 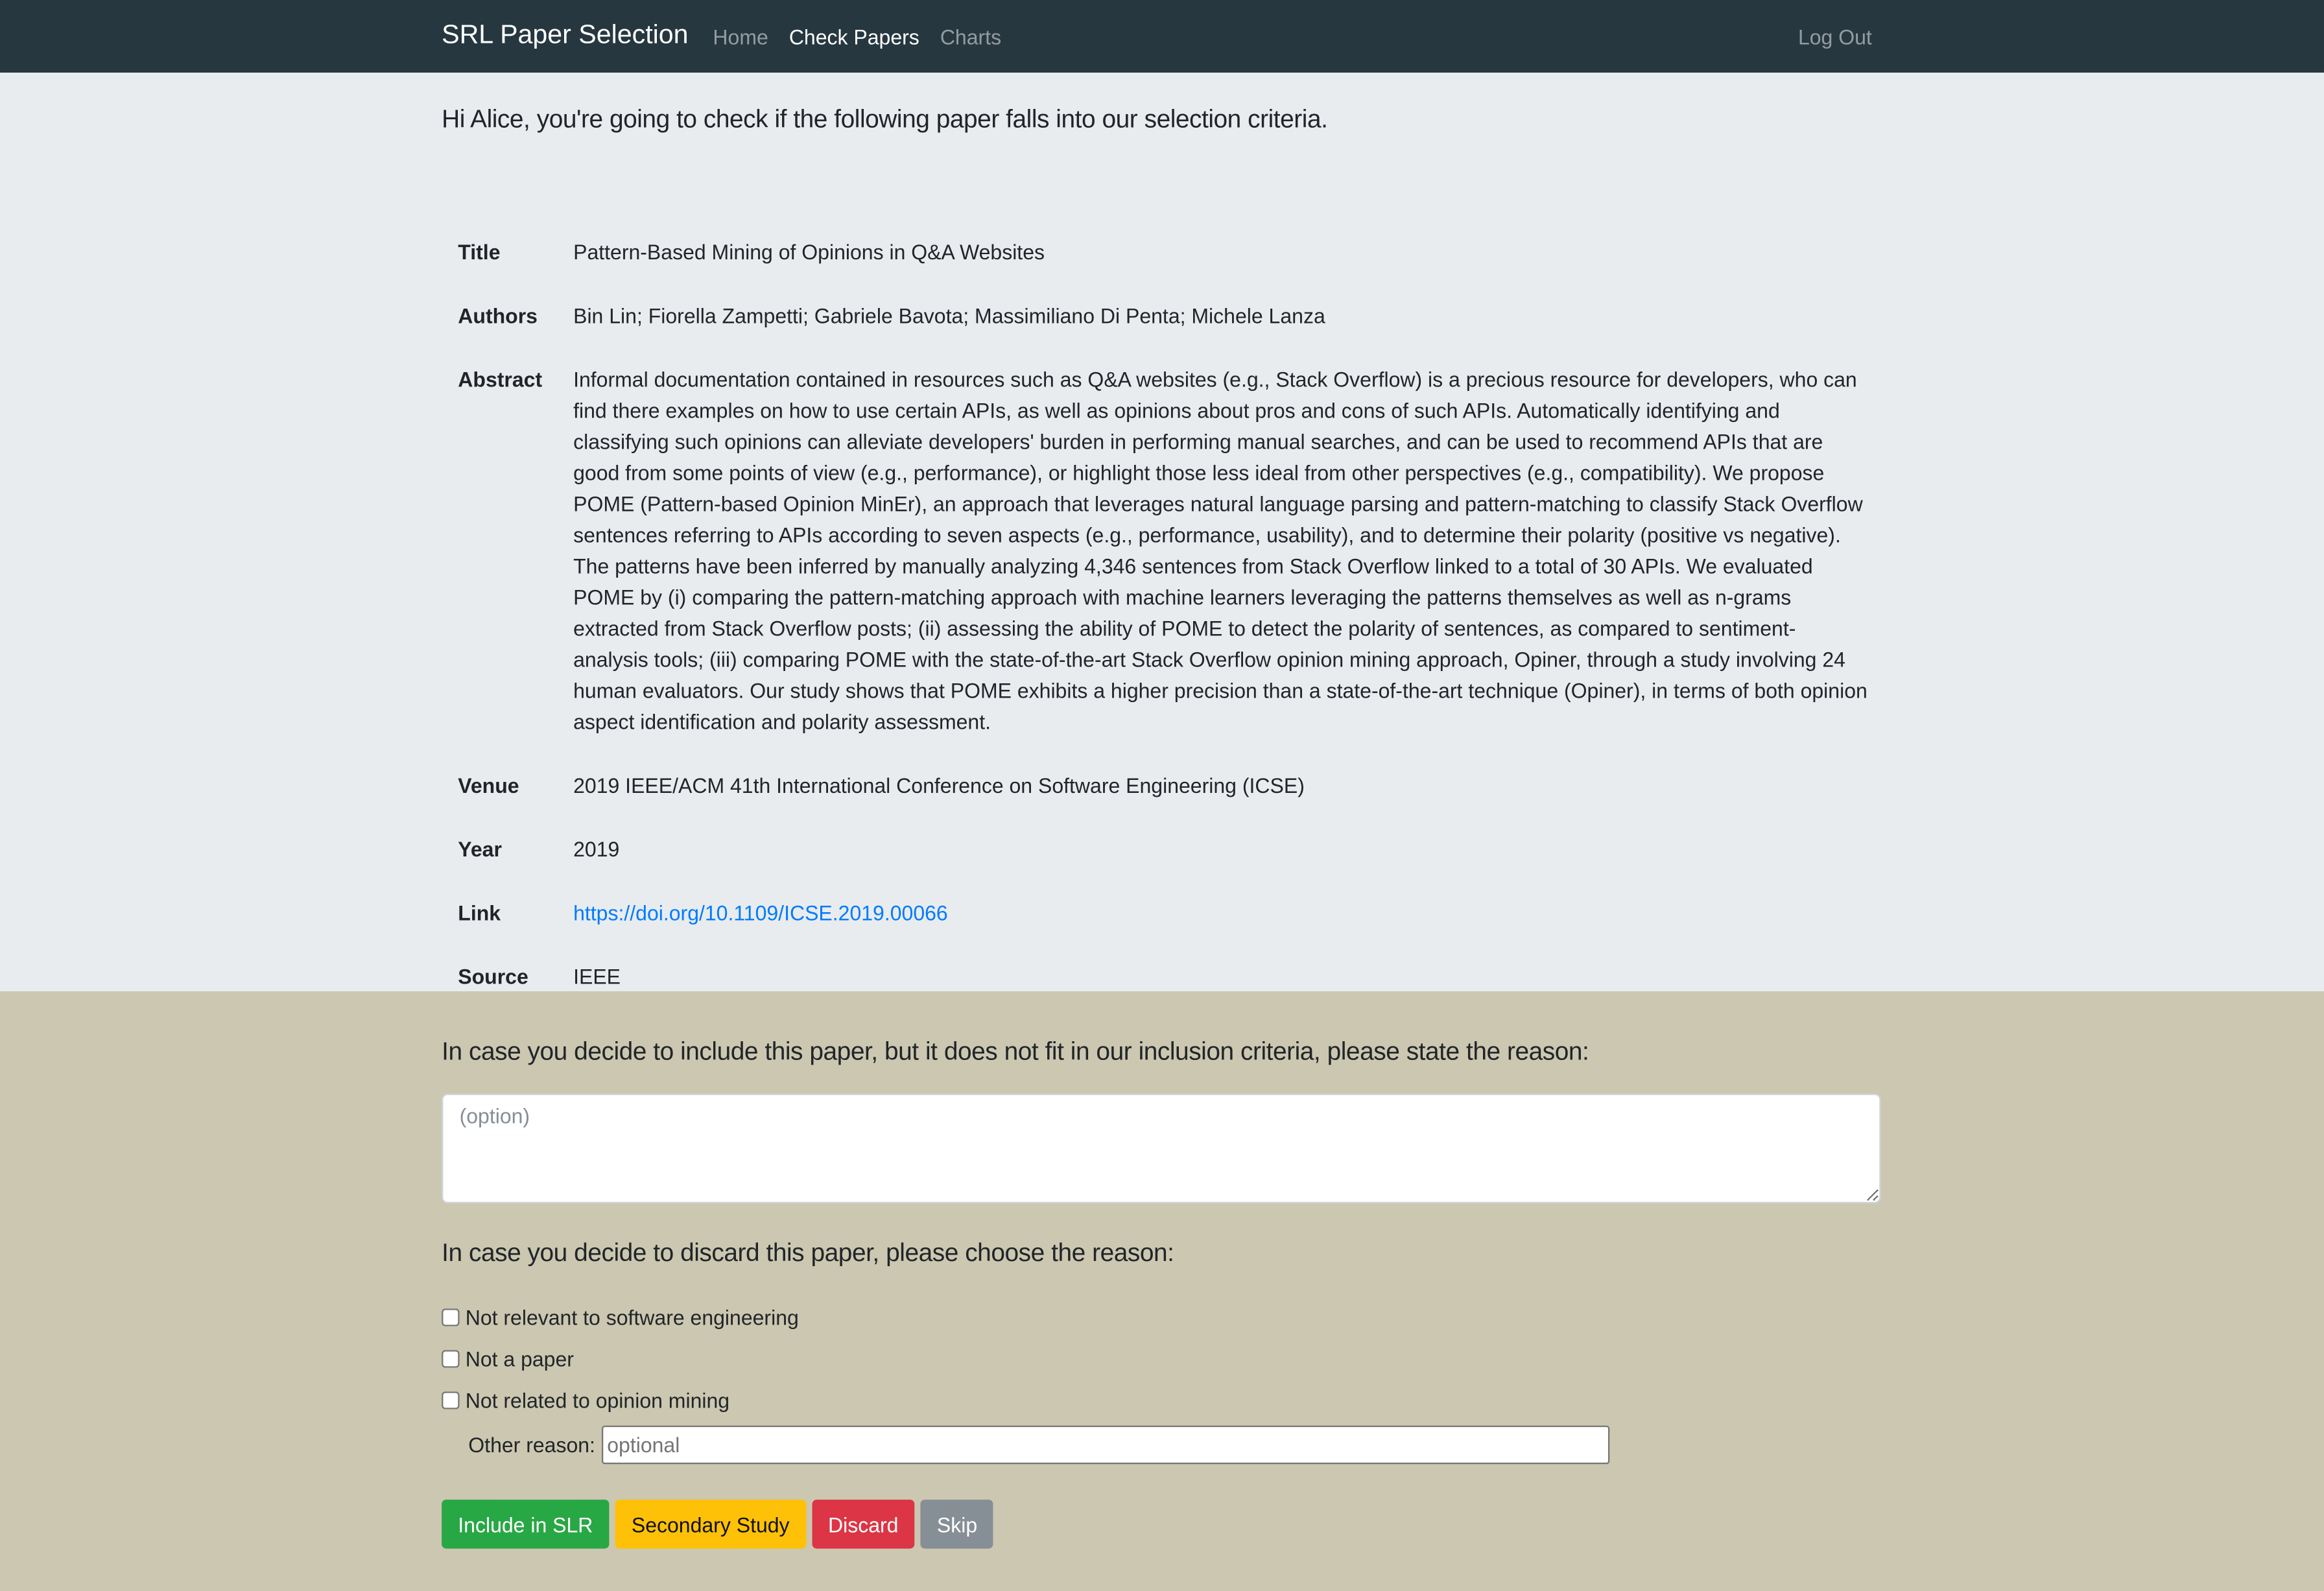 What do you see at coordinates (1162, 866) in the screenshot?
I see `info-row-year: Year 2019` at bounding box center [1162, 866].